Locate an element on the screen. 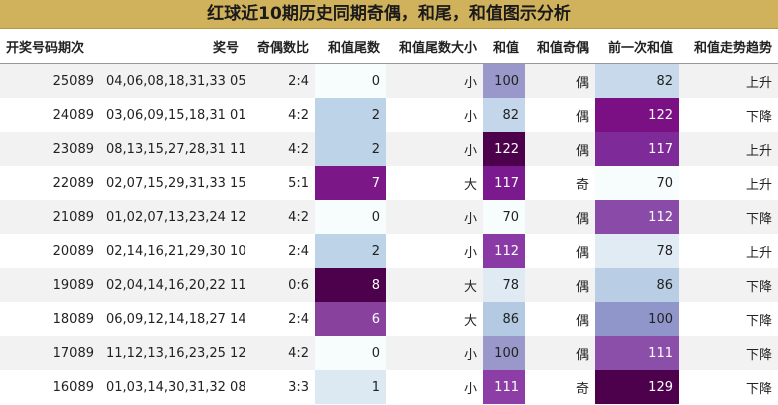 This screenshot has height=405, width=778. col-header-tail: 和值尾数 is located at coordinates (350, 46).